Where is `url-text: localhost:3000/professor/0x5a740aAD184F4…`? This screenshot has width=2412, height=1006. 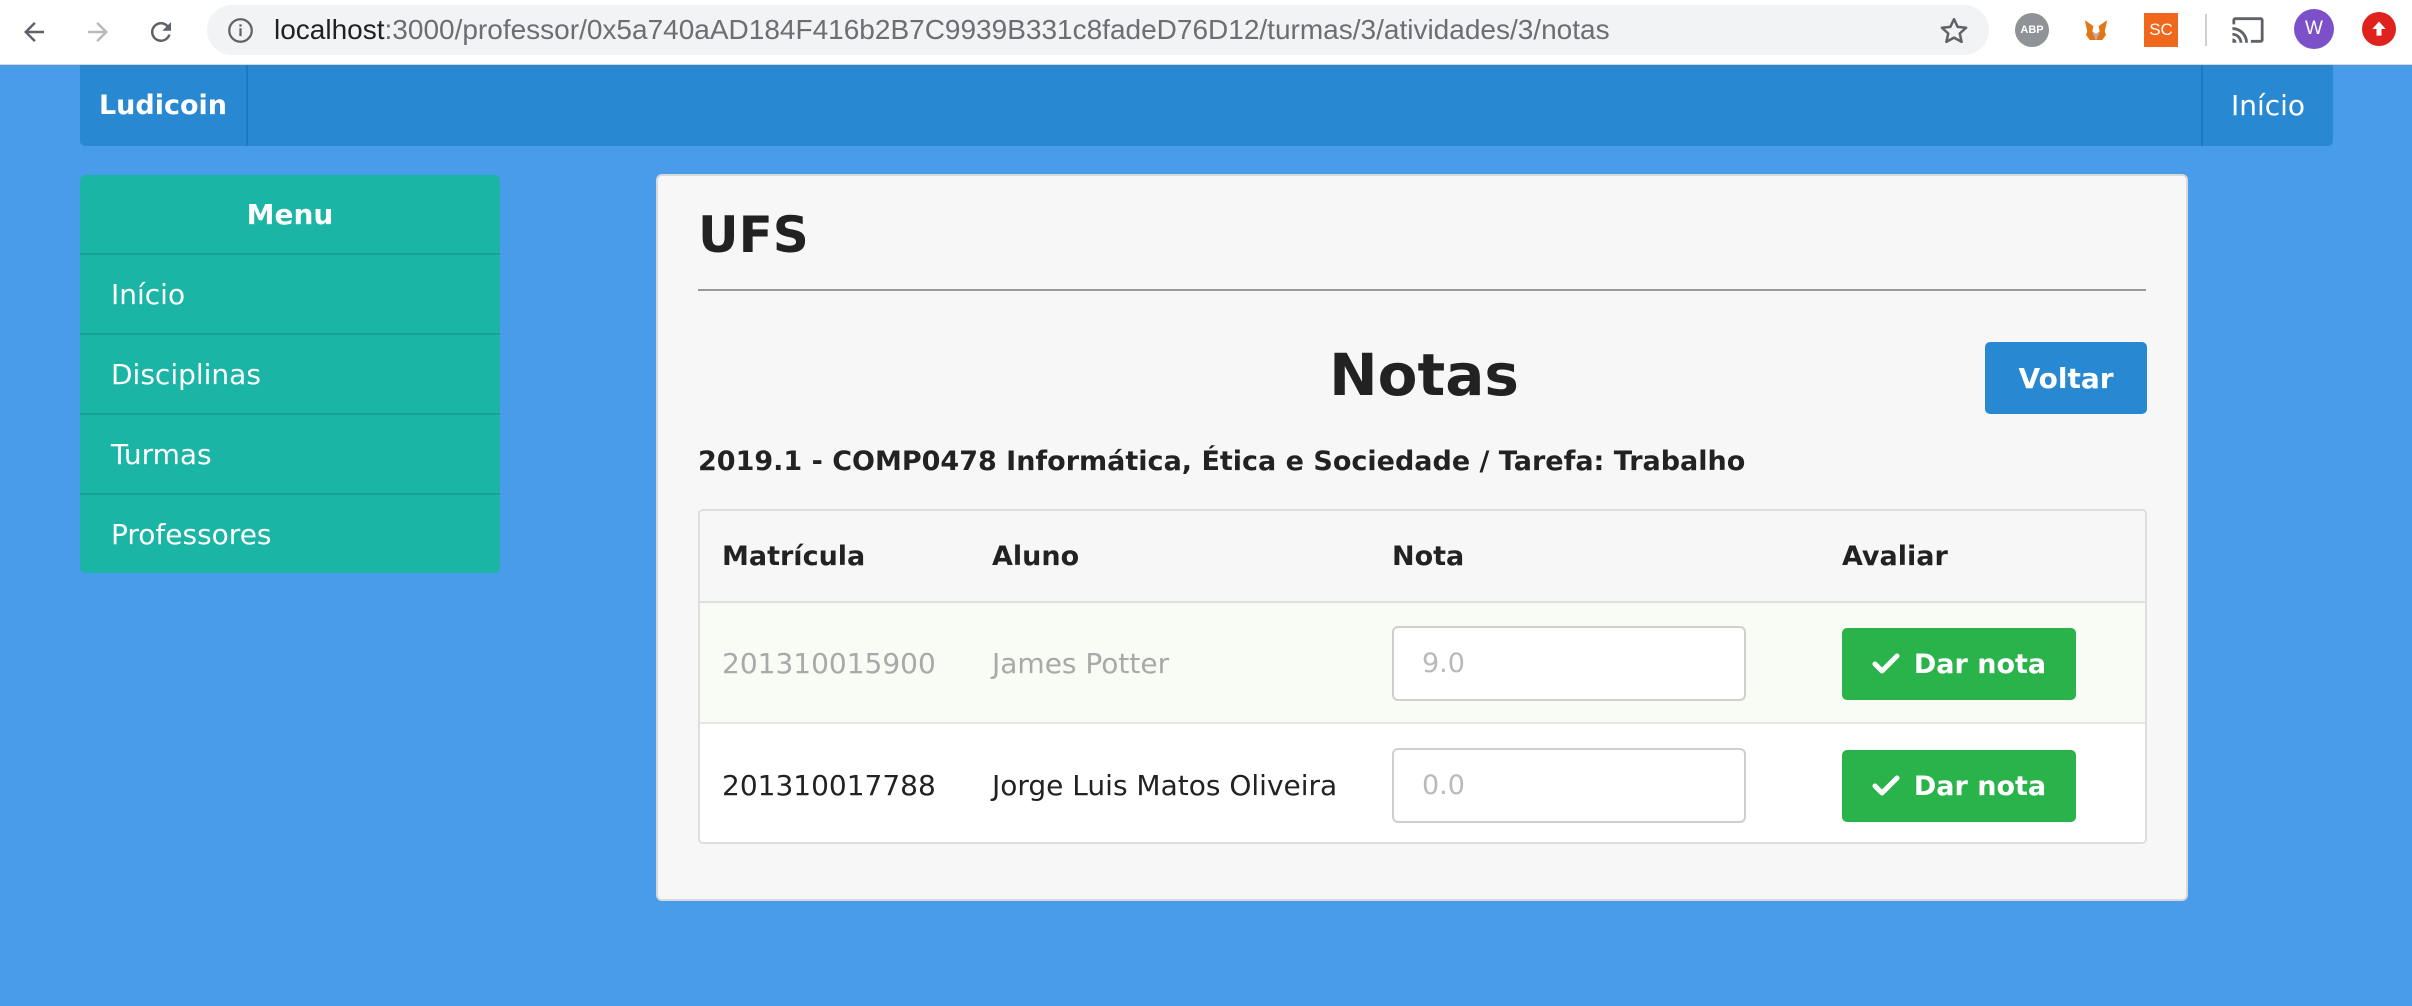
url-text: localhost:3000/professor/0x5a740aAD184F4… is located at coordinates (942, 30).